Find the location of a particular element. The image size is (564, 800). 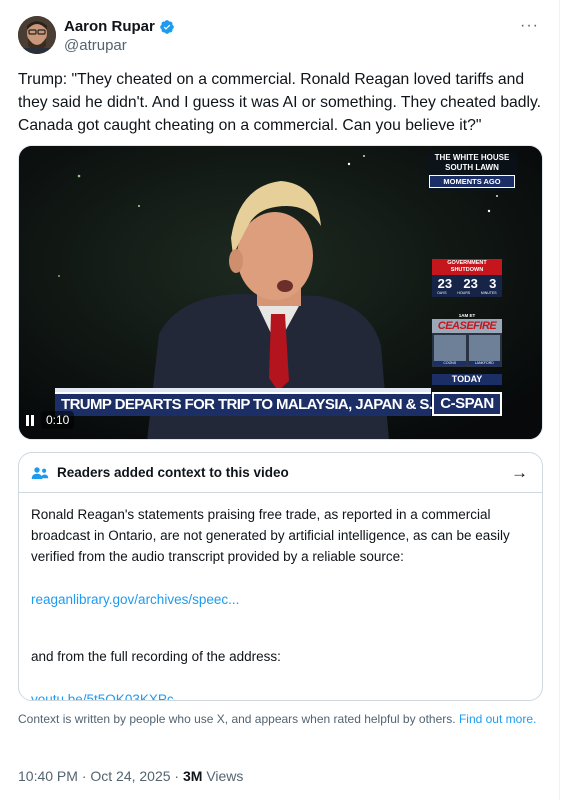

ceasefire-promo: 1AM ET CEASEFIRE COONS LANKFORD is located at coordinates (467, 340).